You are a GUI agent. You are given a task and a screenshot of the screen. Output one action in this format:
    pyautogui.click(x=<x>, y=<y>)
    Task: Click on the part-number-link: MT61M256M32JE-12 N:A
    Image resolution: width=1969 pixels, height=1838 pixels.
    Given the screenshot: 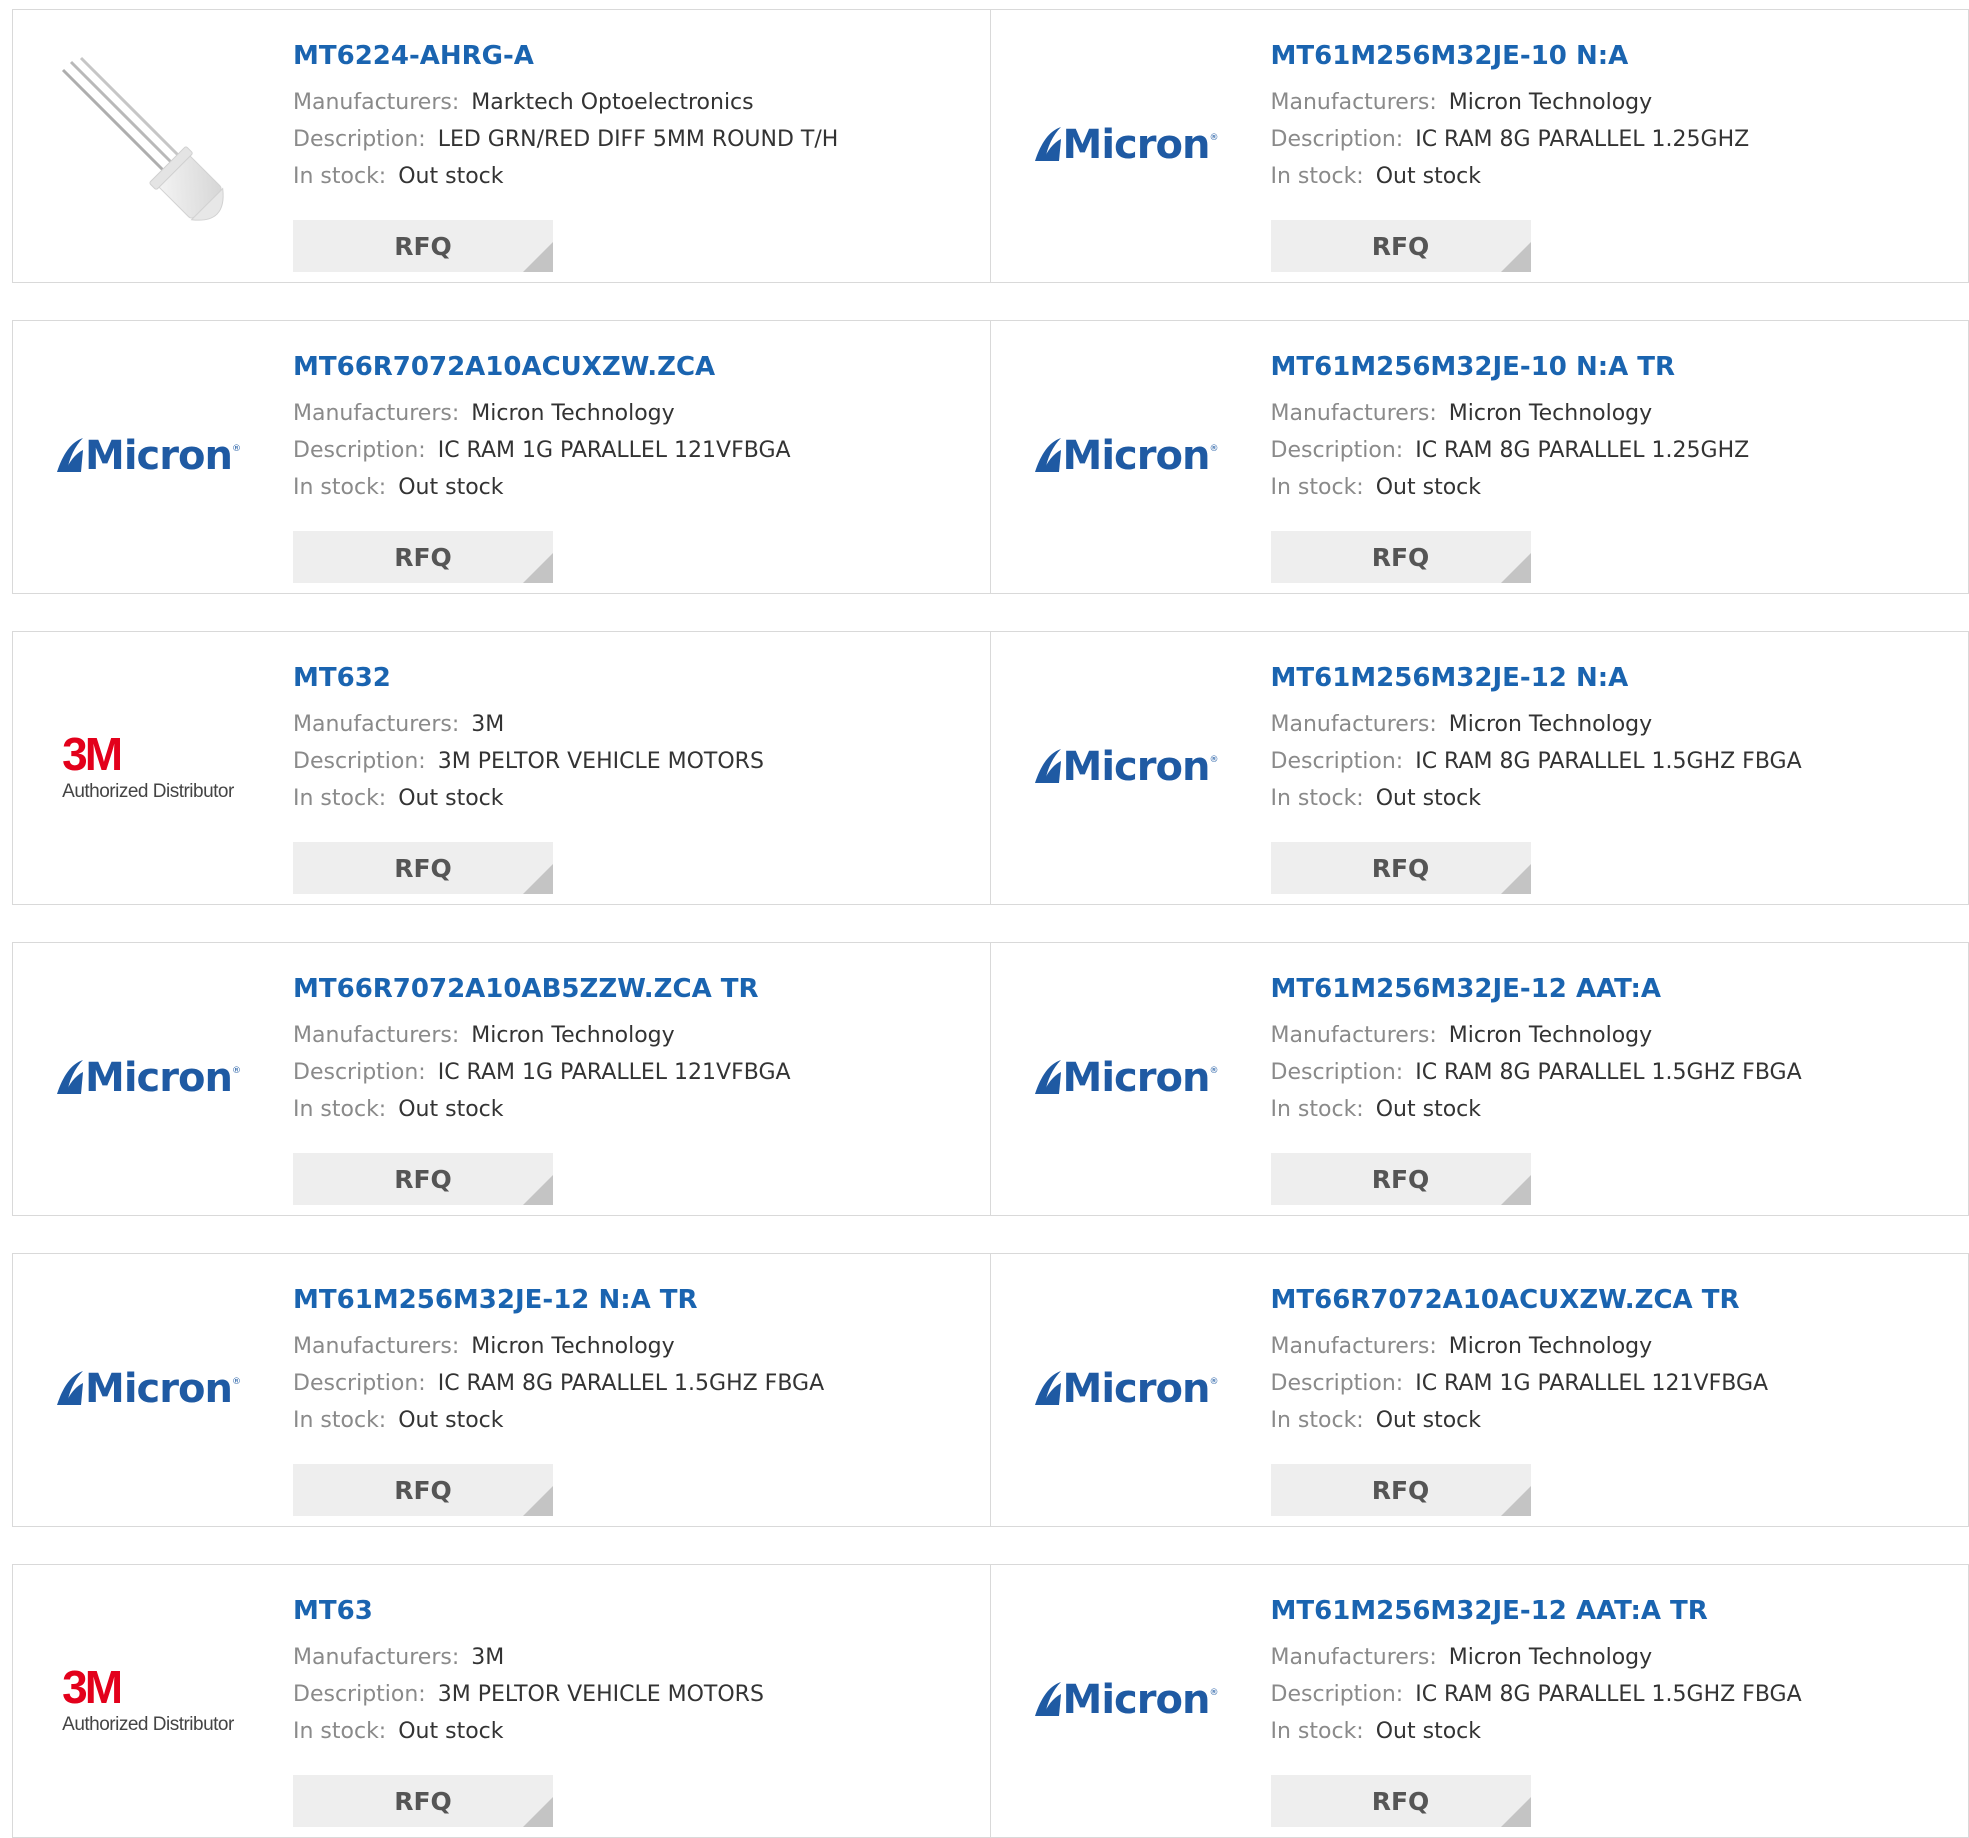 What is the action you would take?
    pyautogui.click(x=1615, y=678)
    